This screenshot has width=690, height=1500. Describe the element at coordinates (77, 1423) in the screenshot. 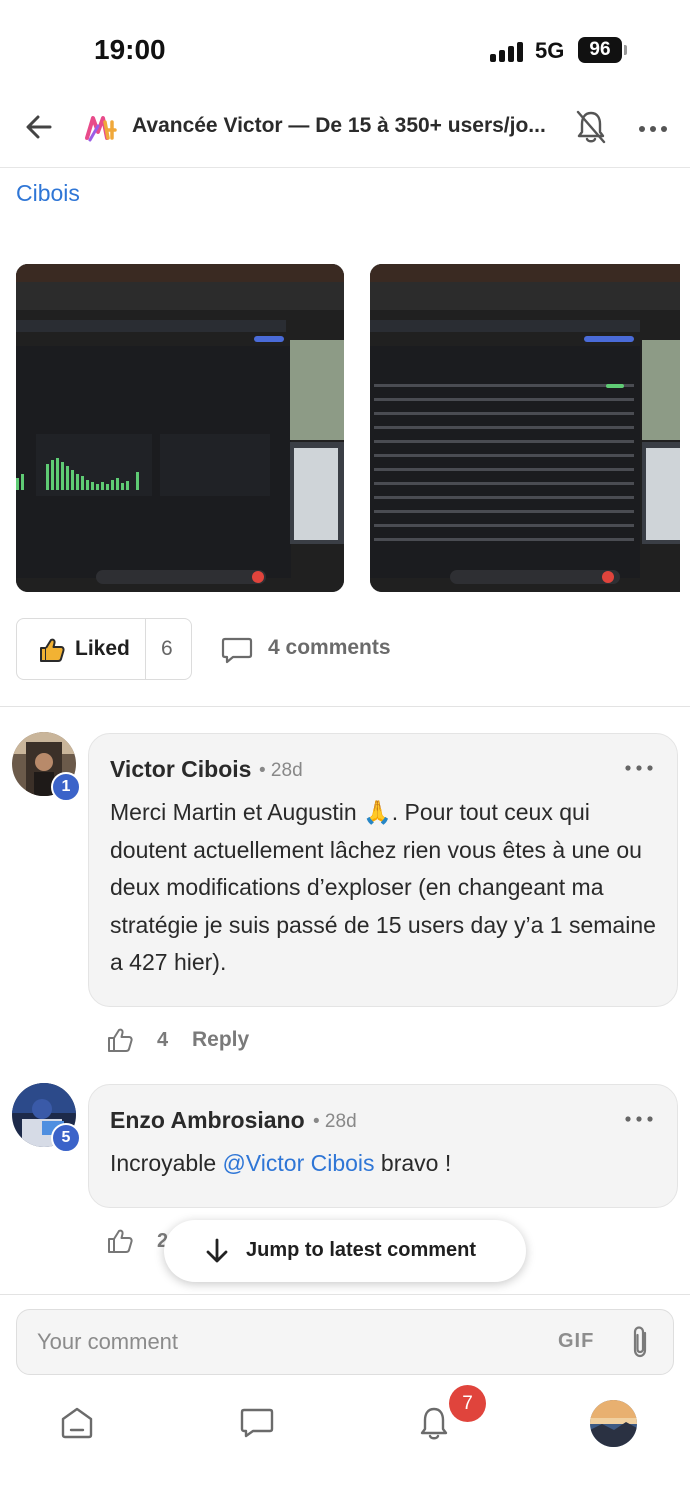

I see `home-icon` at that location.